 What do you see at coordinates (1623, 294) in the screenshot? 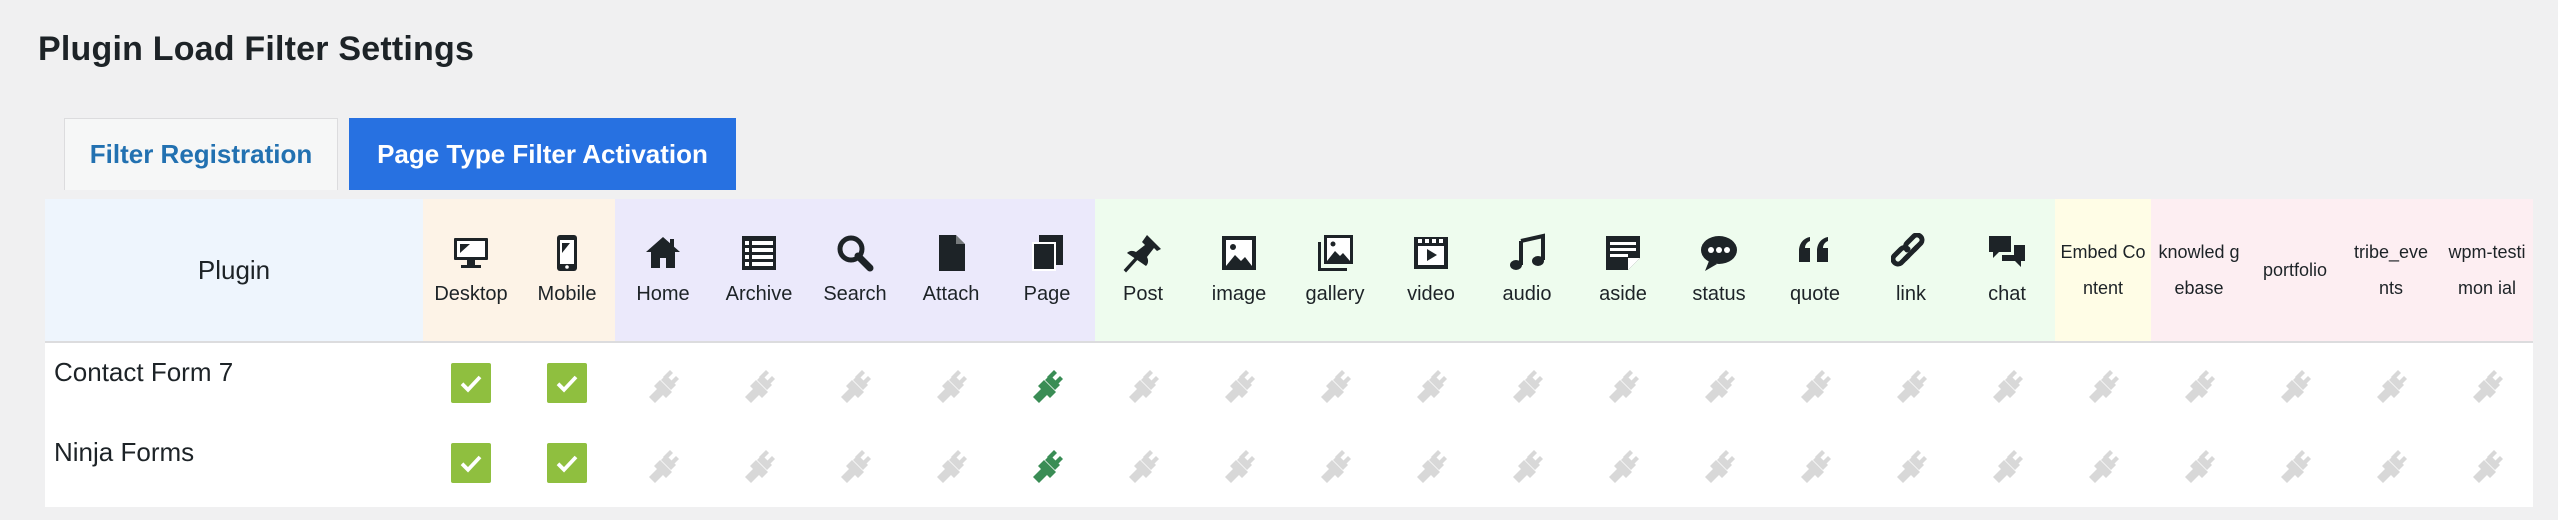
I see `column-label: aside` at bounding box center [1623, 294].